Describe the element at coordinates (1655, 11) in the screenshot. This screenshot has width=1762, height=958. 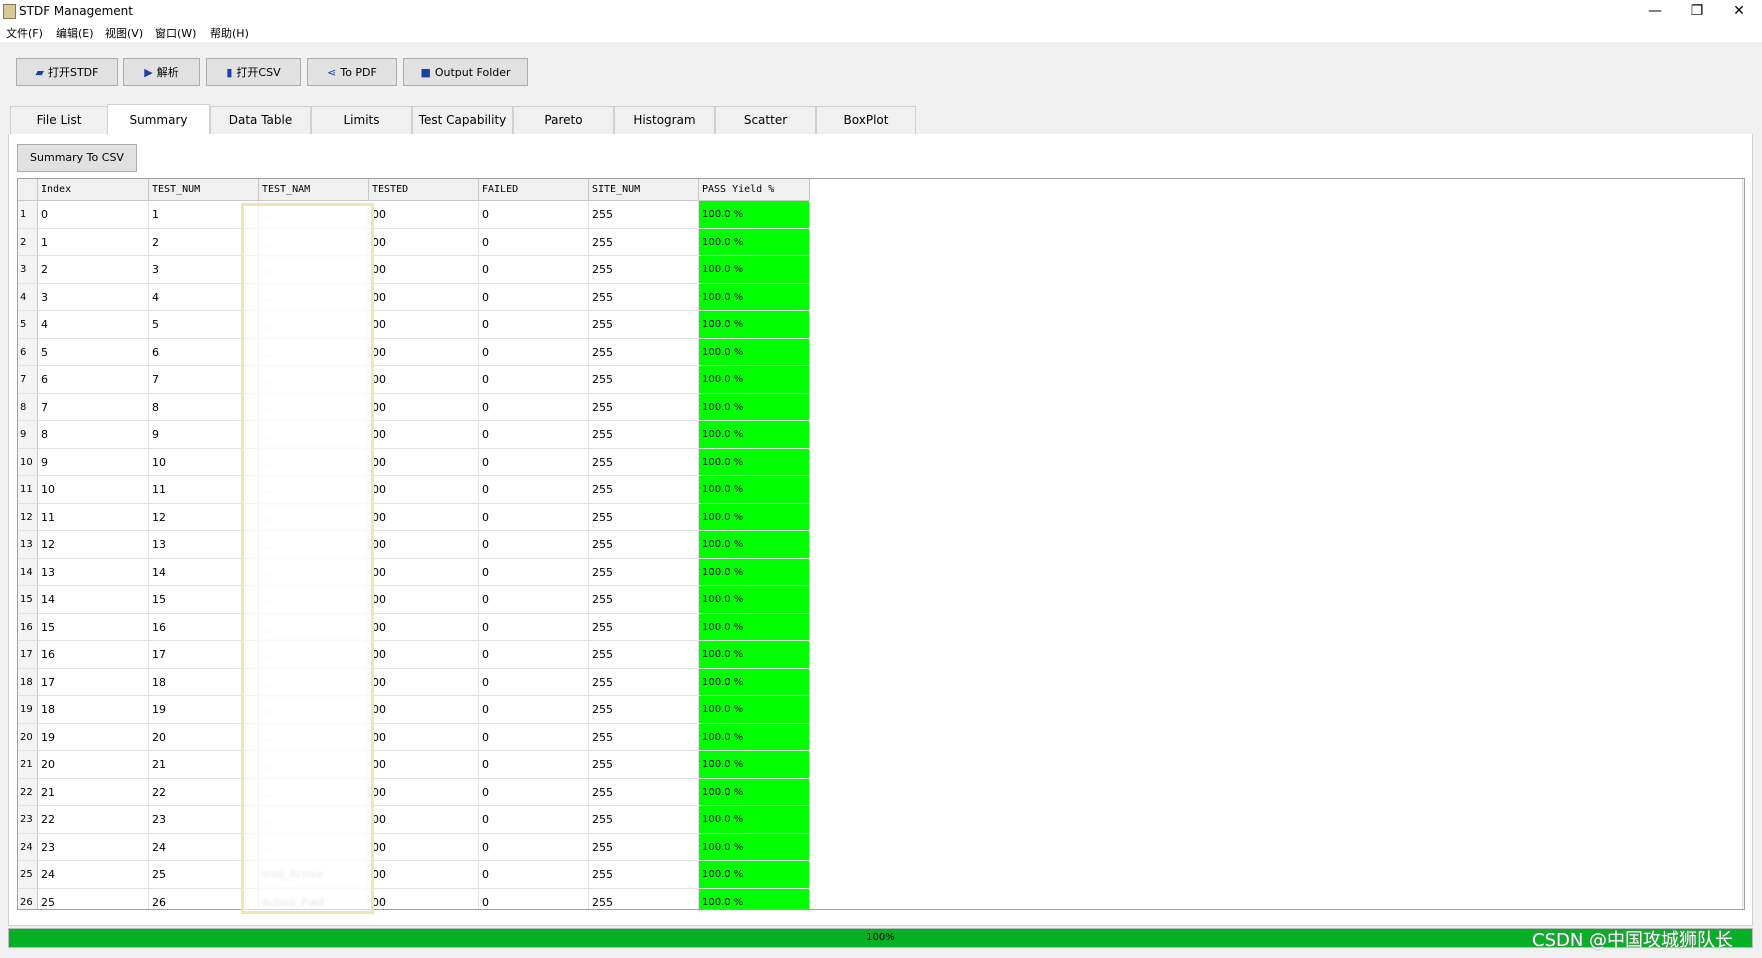
I see `minimize-button: —` at that location.